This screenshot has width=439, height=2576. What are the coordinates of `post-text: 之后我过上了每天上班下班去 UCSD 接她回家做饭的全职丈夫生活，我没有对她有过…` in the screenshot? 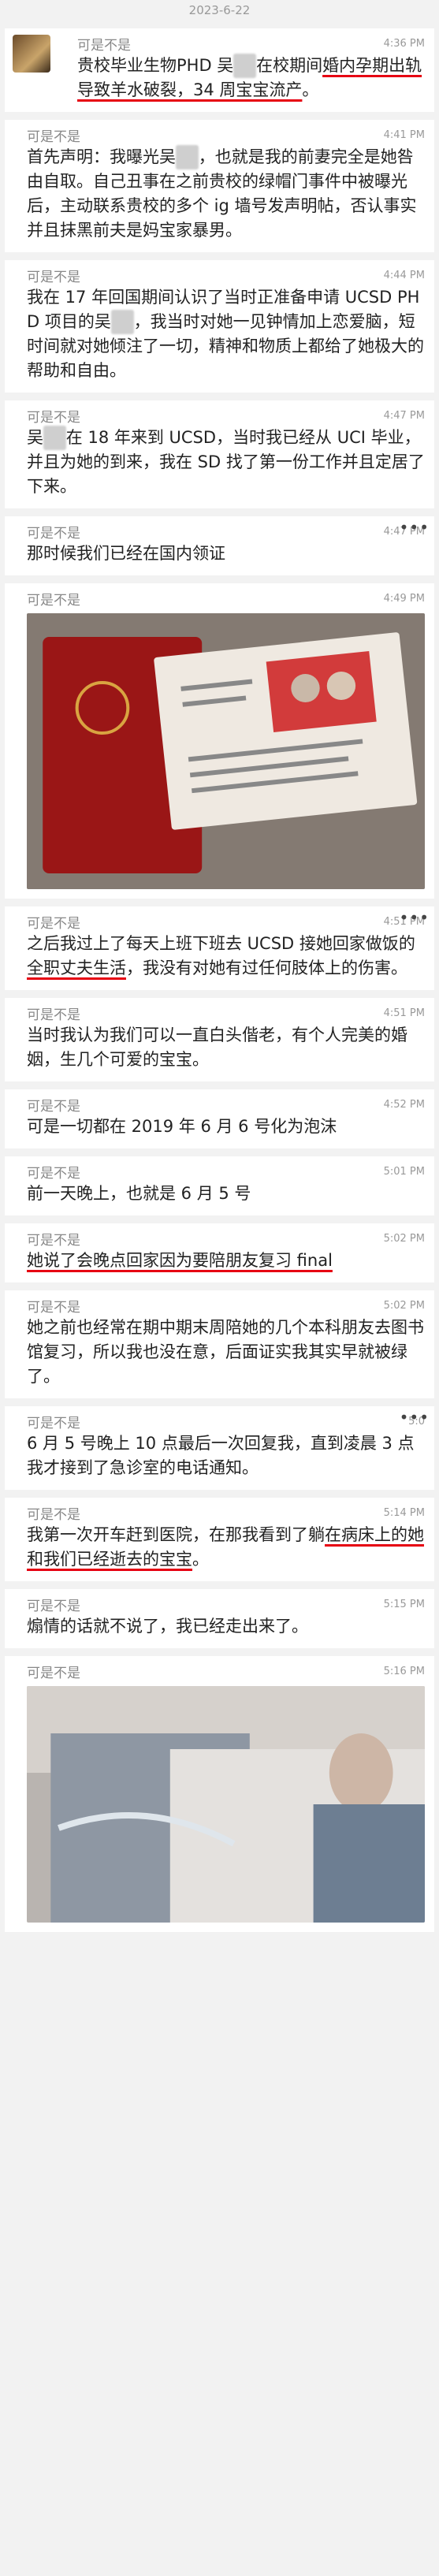 It's located at (226, 956).